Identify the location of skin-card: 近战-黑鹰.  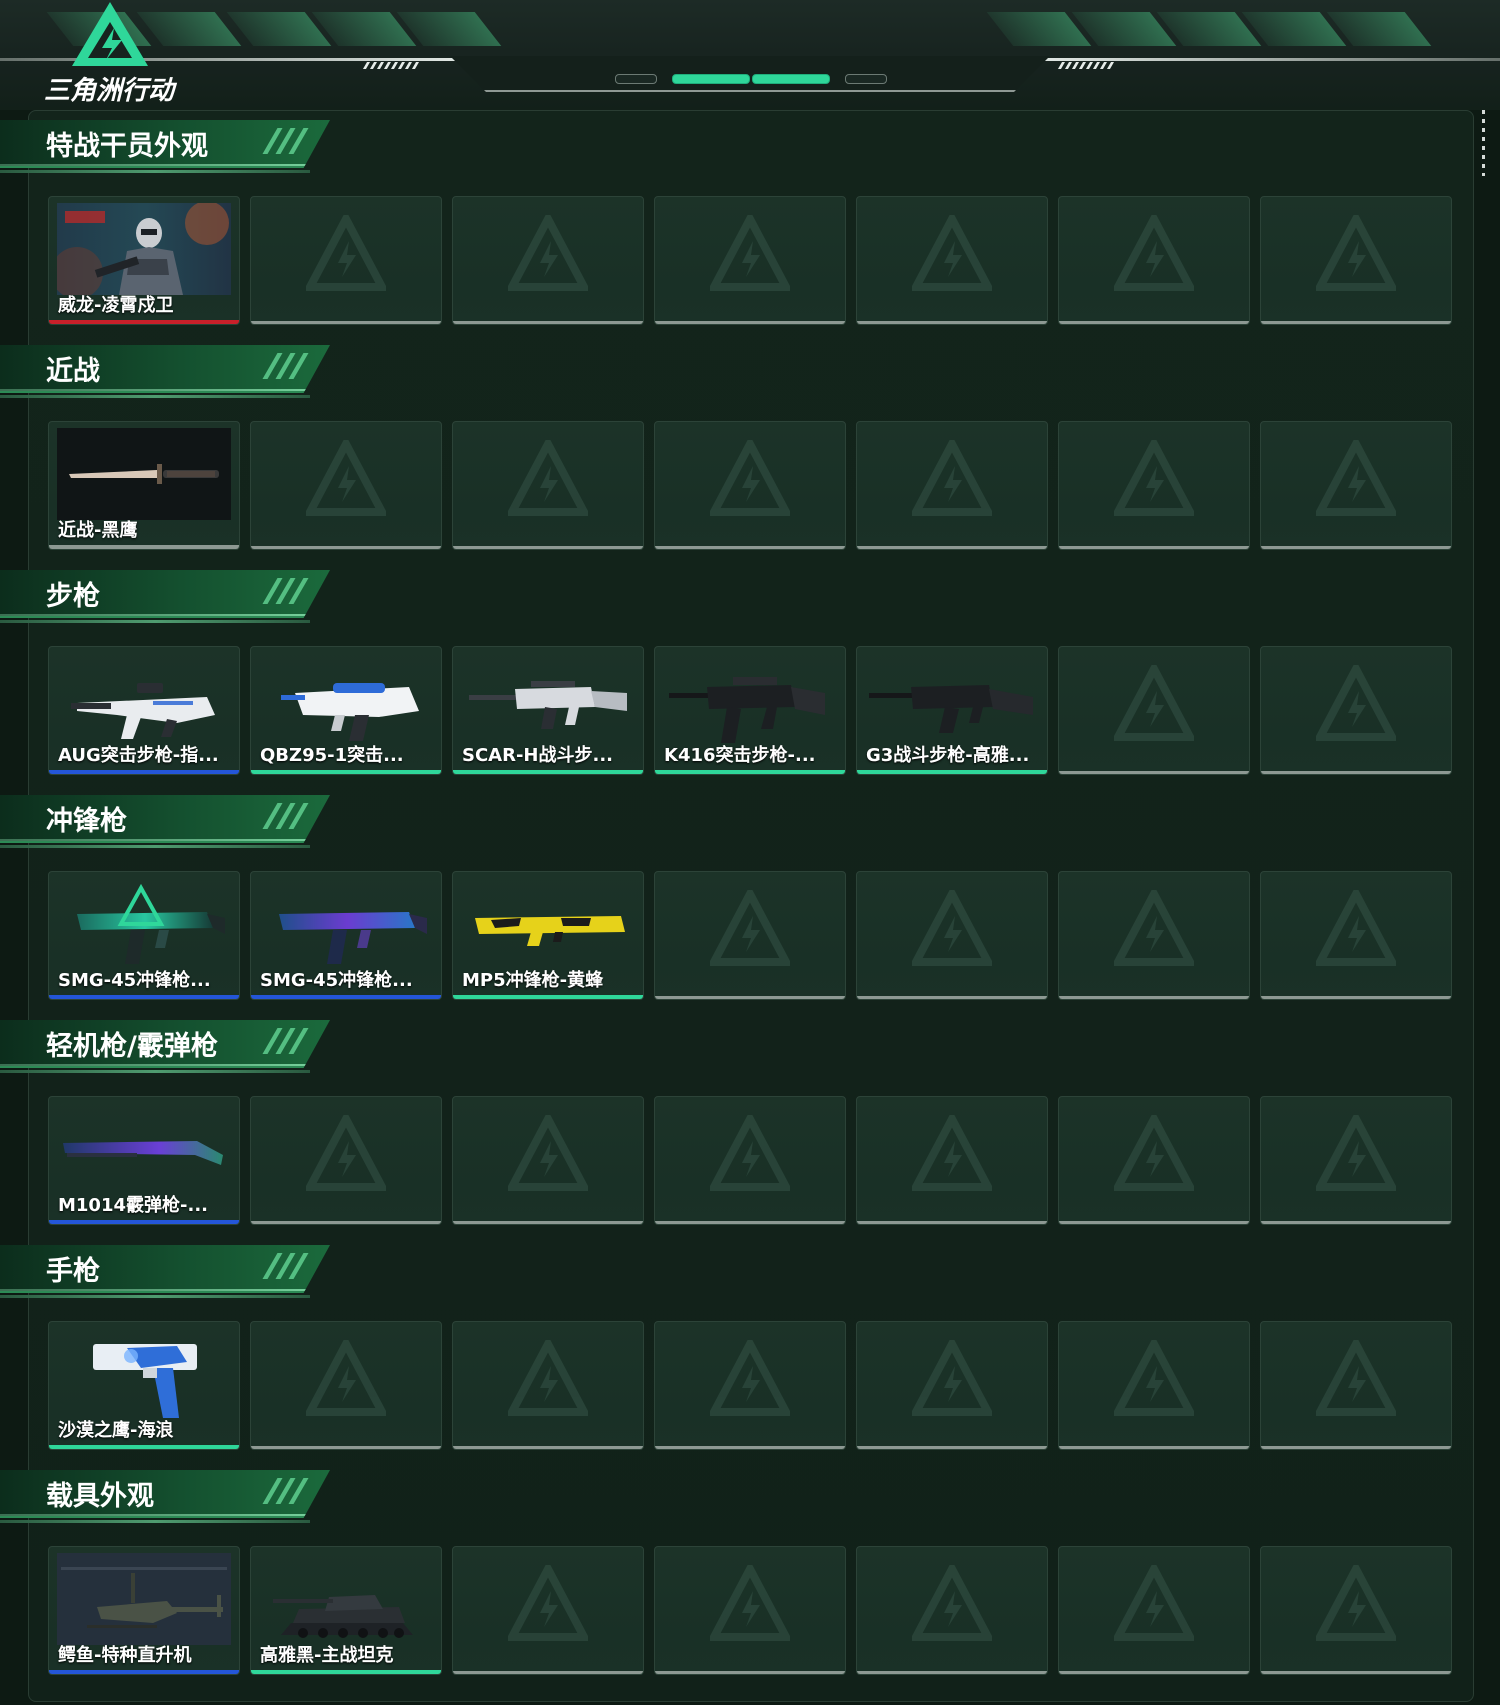
(144, 485).